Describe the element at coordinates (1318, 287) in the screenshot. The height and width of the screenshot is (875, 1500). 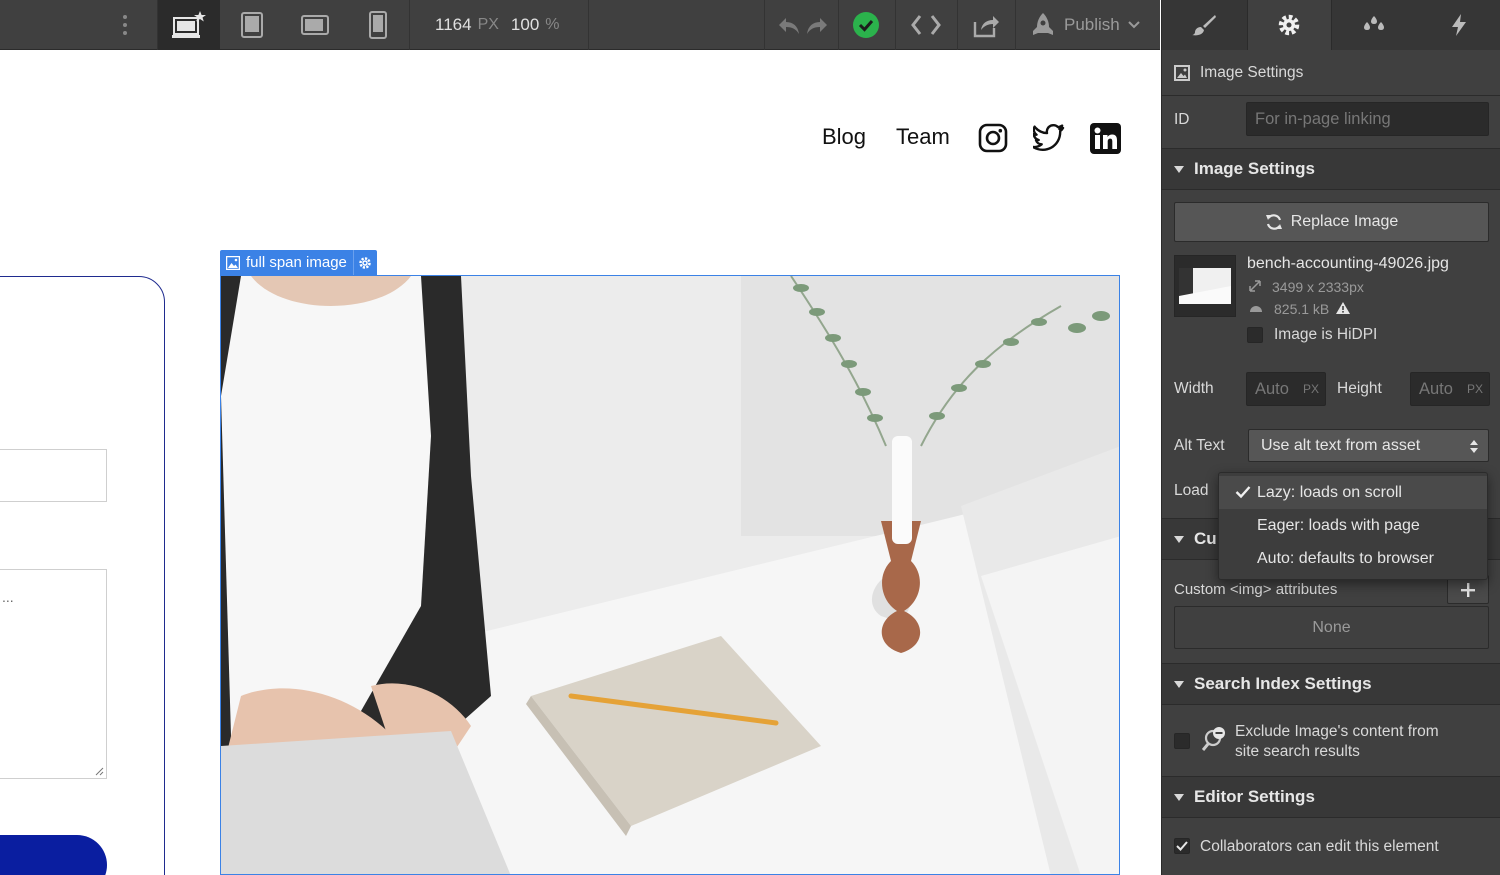
I see `file-dimensions: 3499 x 2333px` at that location.